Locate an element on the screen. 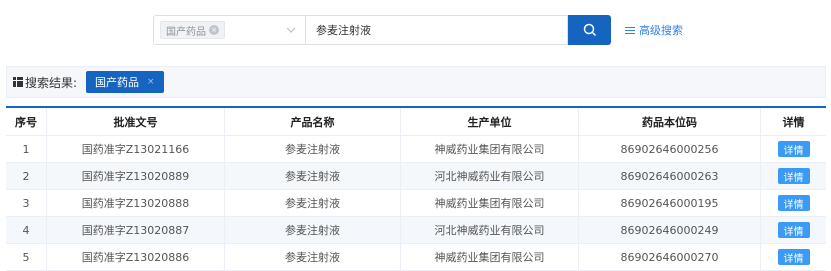 Image resolution: width=831 pixels, height=271 pixels. search-button is located at coordinates (589, 30).